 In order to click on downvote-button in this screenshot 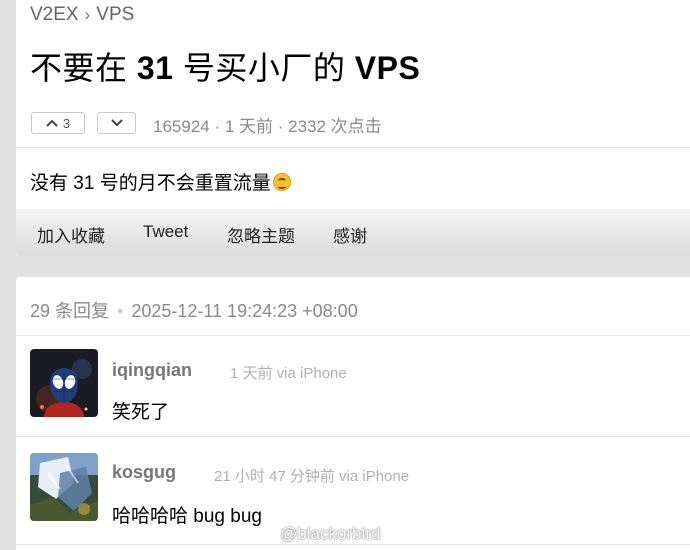, I will do `click(116, 123)`.